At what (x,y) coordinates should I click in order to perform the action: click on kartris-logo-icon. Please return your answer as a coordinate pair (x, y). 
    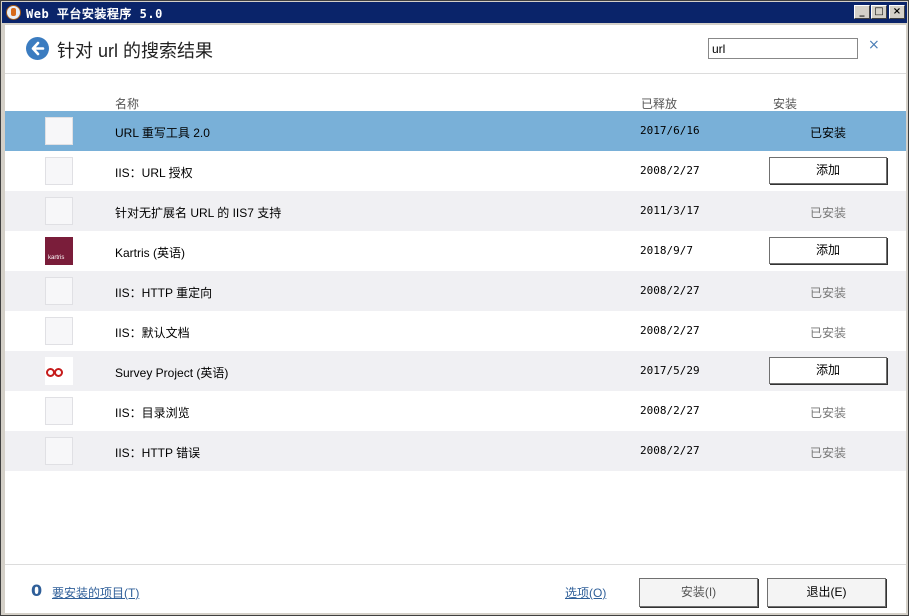
    Looking at the image, I should click on (59, 251).